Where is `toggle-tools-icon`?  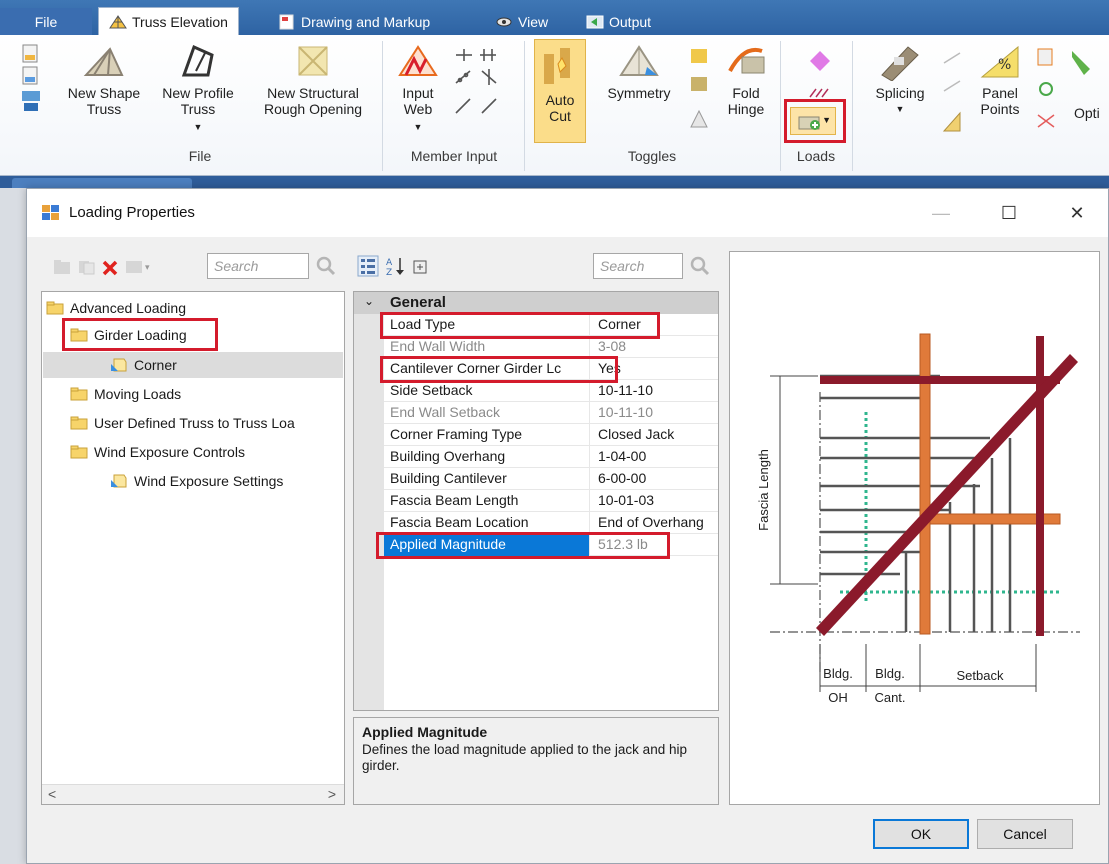
toggle-tools-icon is located at coordinates (699, 90).